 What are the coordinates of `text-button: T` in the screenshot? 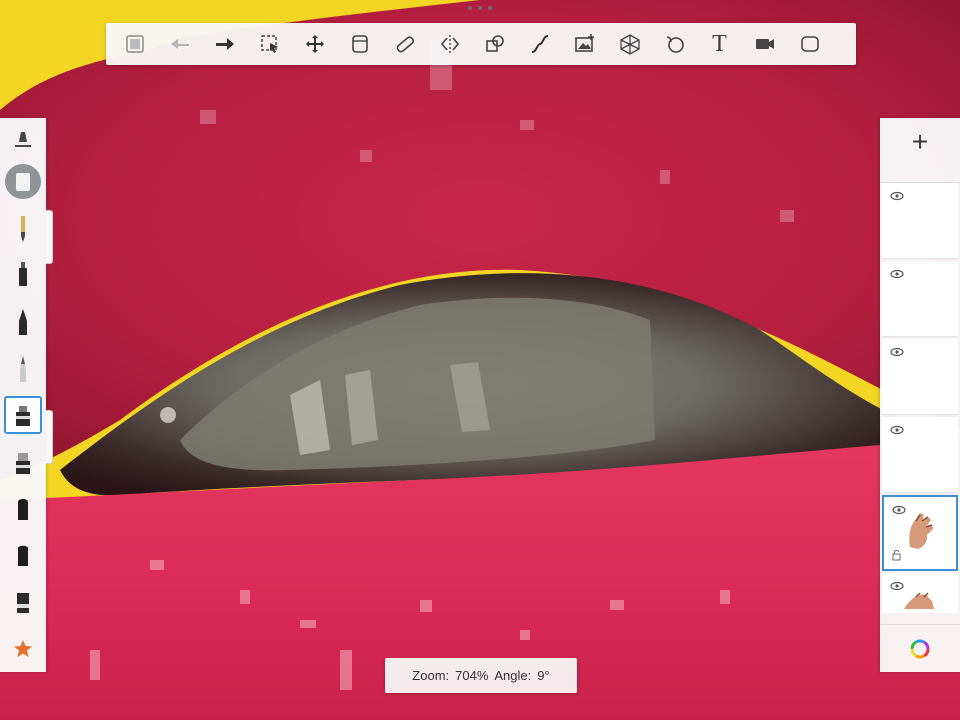 It's located at (719, 44).